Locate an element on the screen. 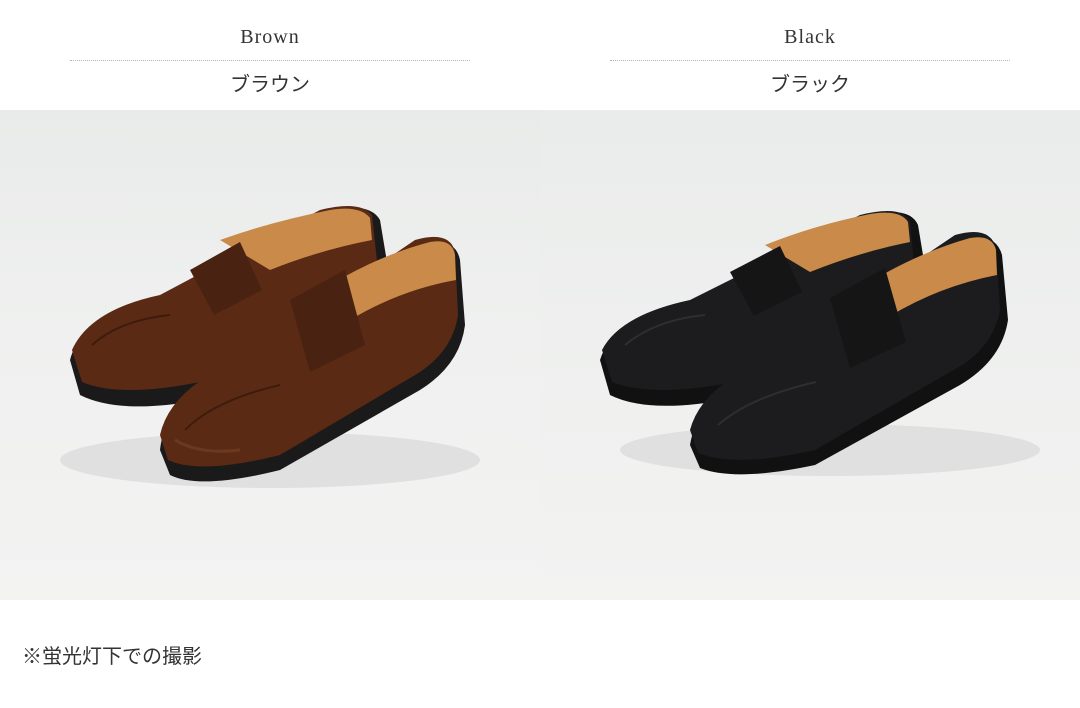  variant-name-ja: ブラック is located at coordinates (810, 84).